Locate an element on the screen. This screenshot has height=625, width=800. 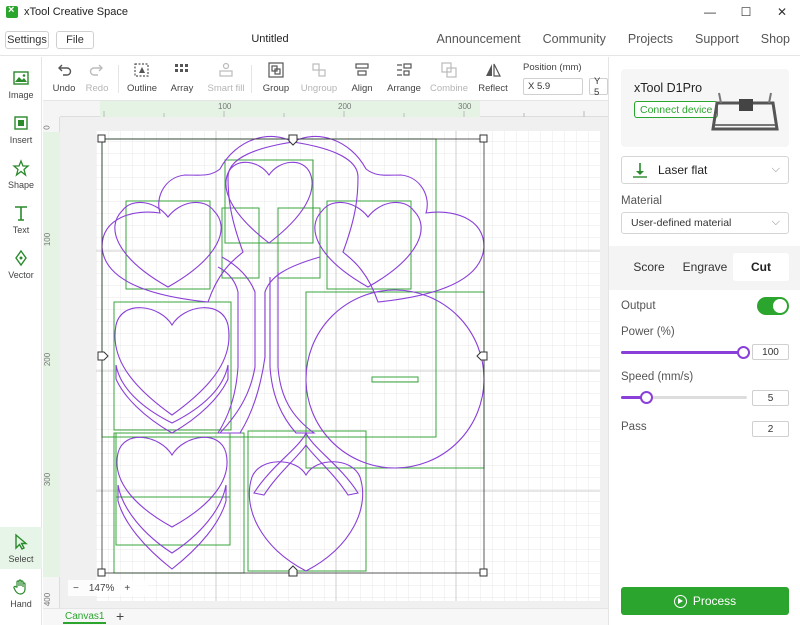
material-value: User-defined material is located at coordinates (681, 223).